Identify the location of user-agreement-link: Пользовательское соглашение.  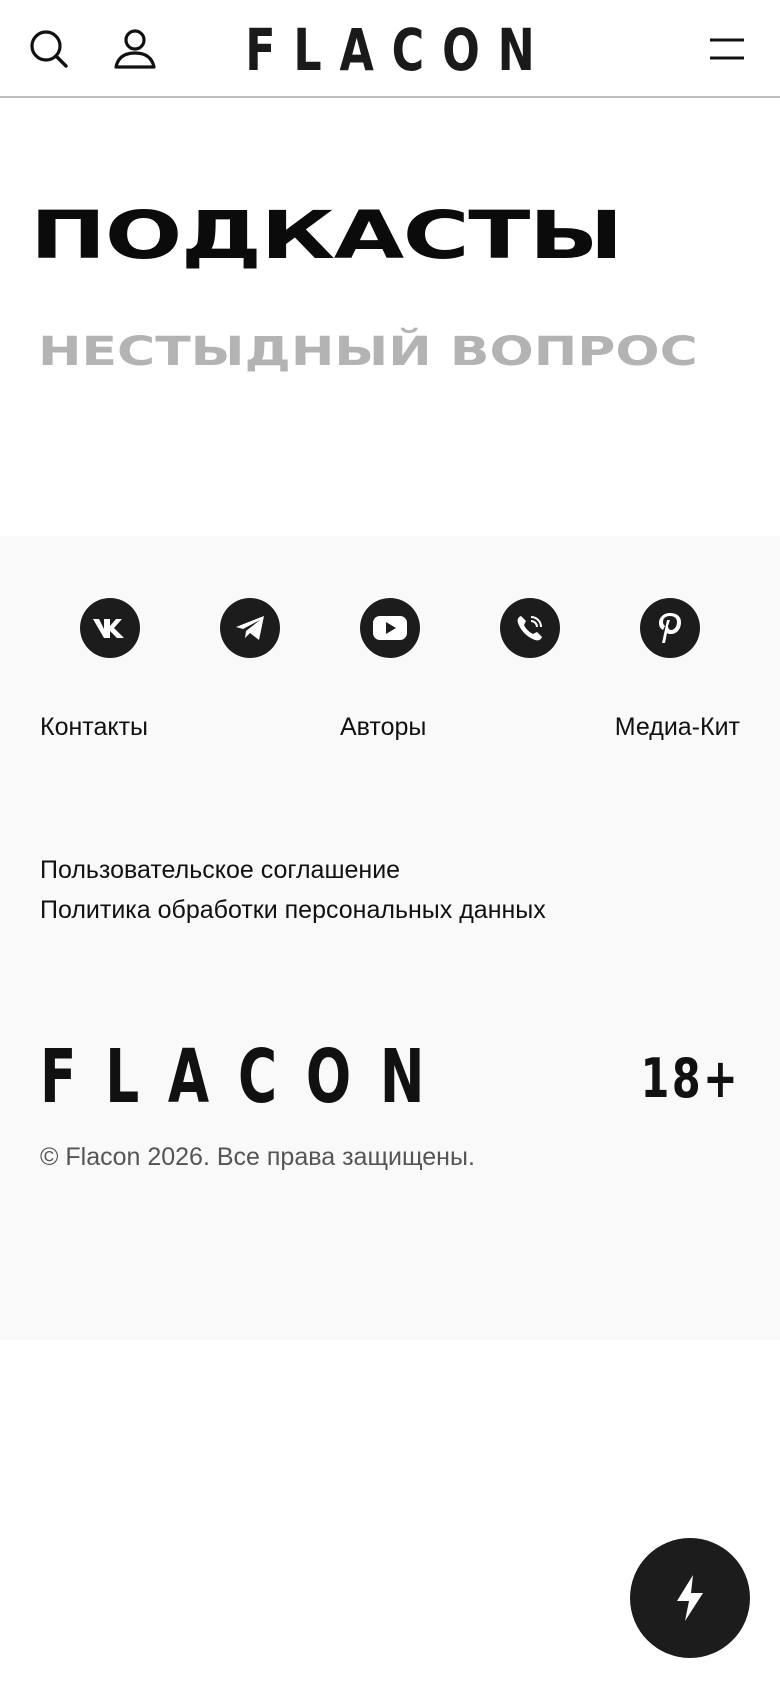
(220, 870).